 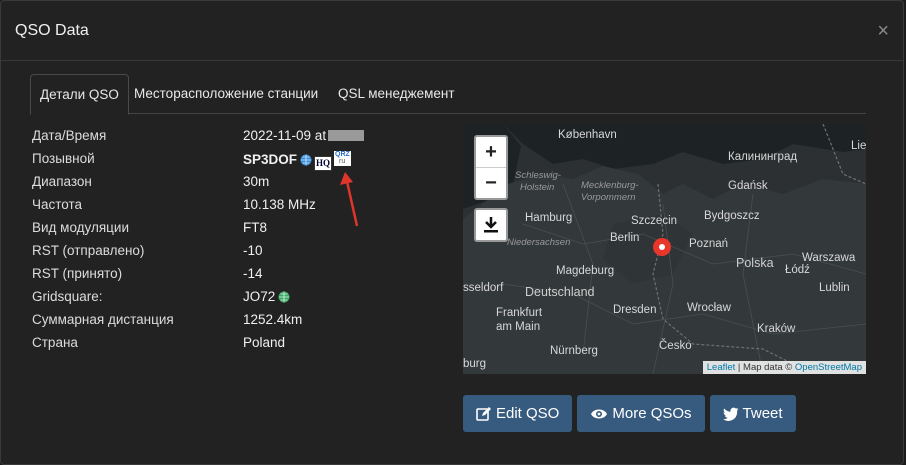 What do you see at coordinates (560, 292) in the screenshot?
I see `map-label-deutschland: Deutschland` at bounding box center [560, 292].